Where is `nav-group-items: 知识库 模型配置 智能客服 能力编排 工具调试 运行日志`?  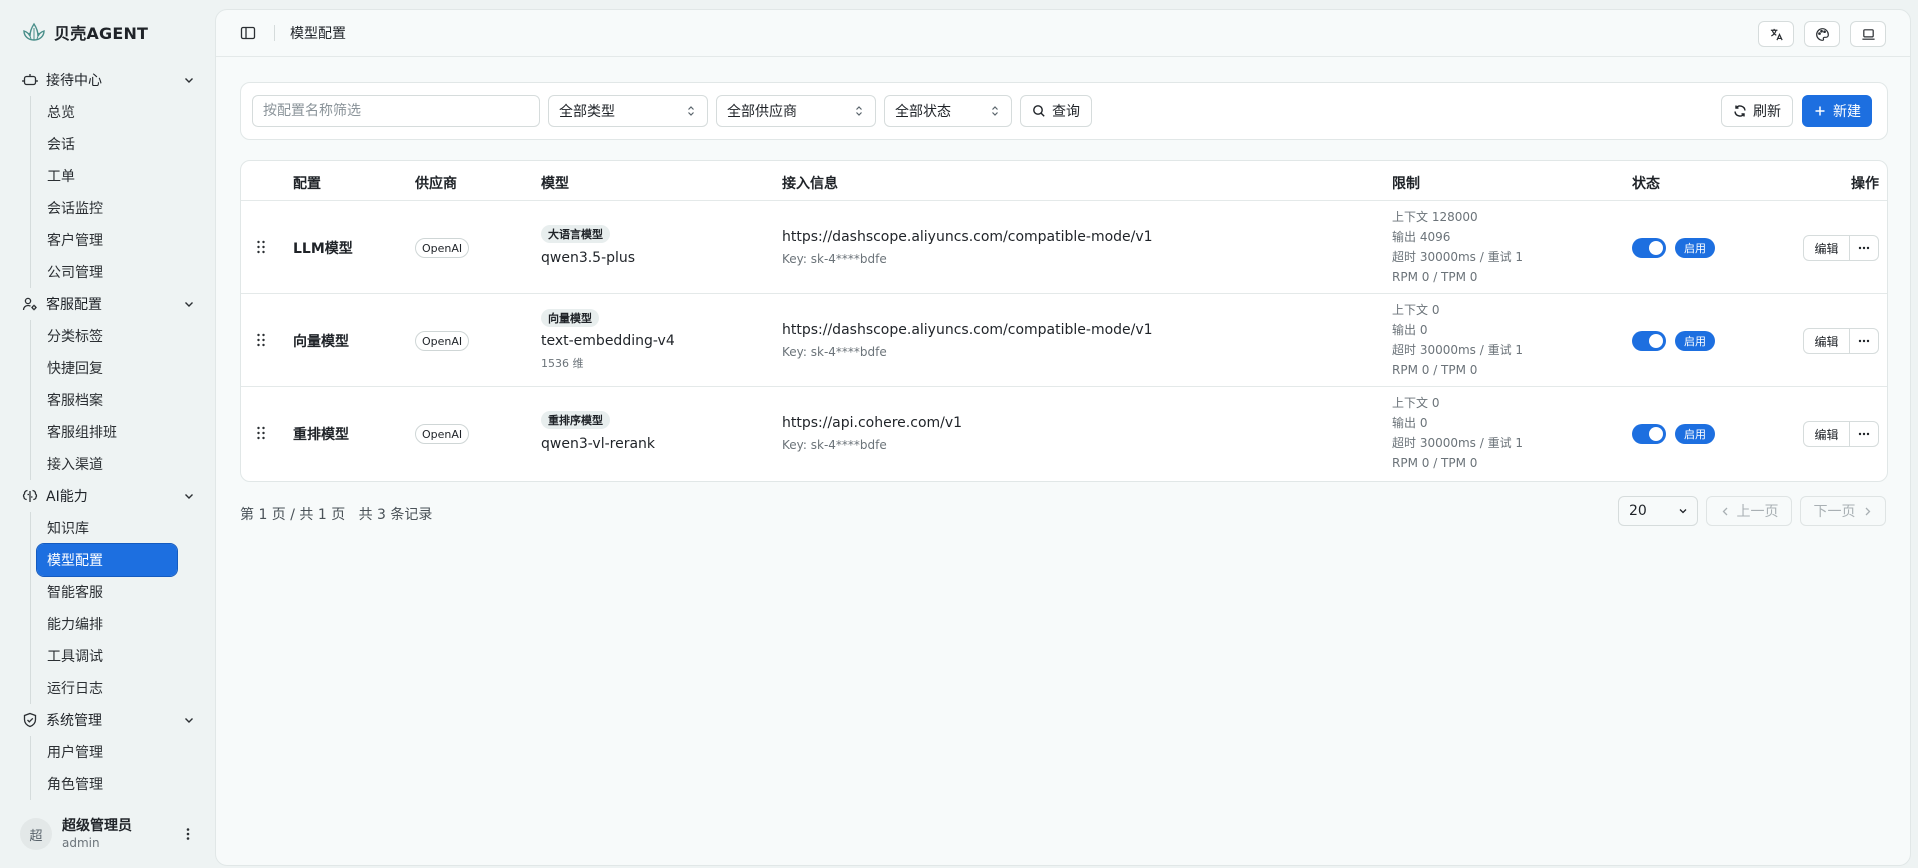
nav-group-items: 知识库 模型配置 智能客服 能力编排 工具调试 运行日志 is located at coordinates (122, 608).